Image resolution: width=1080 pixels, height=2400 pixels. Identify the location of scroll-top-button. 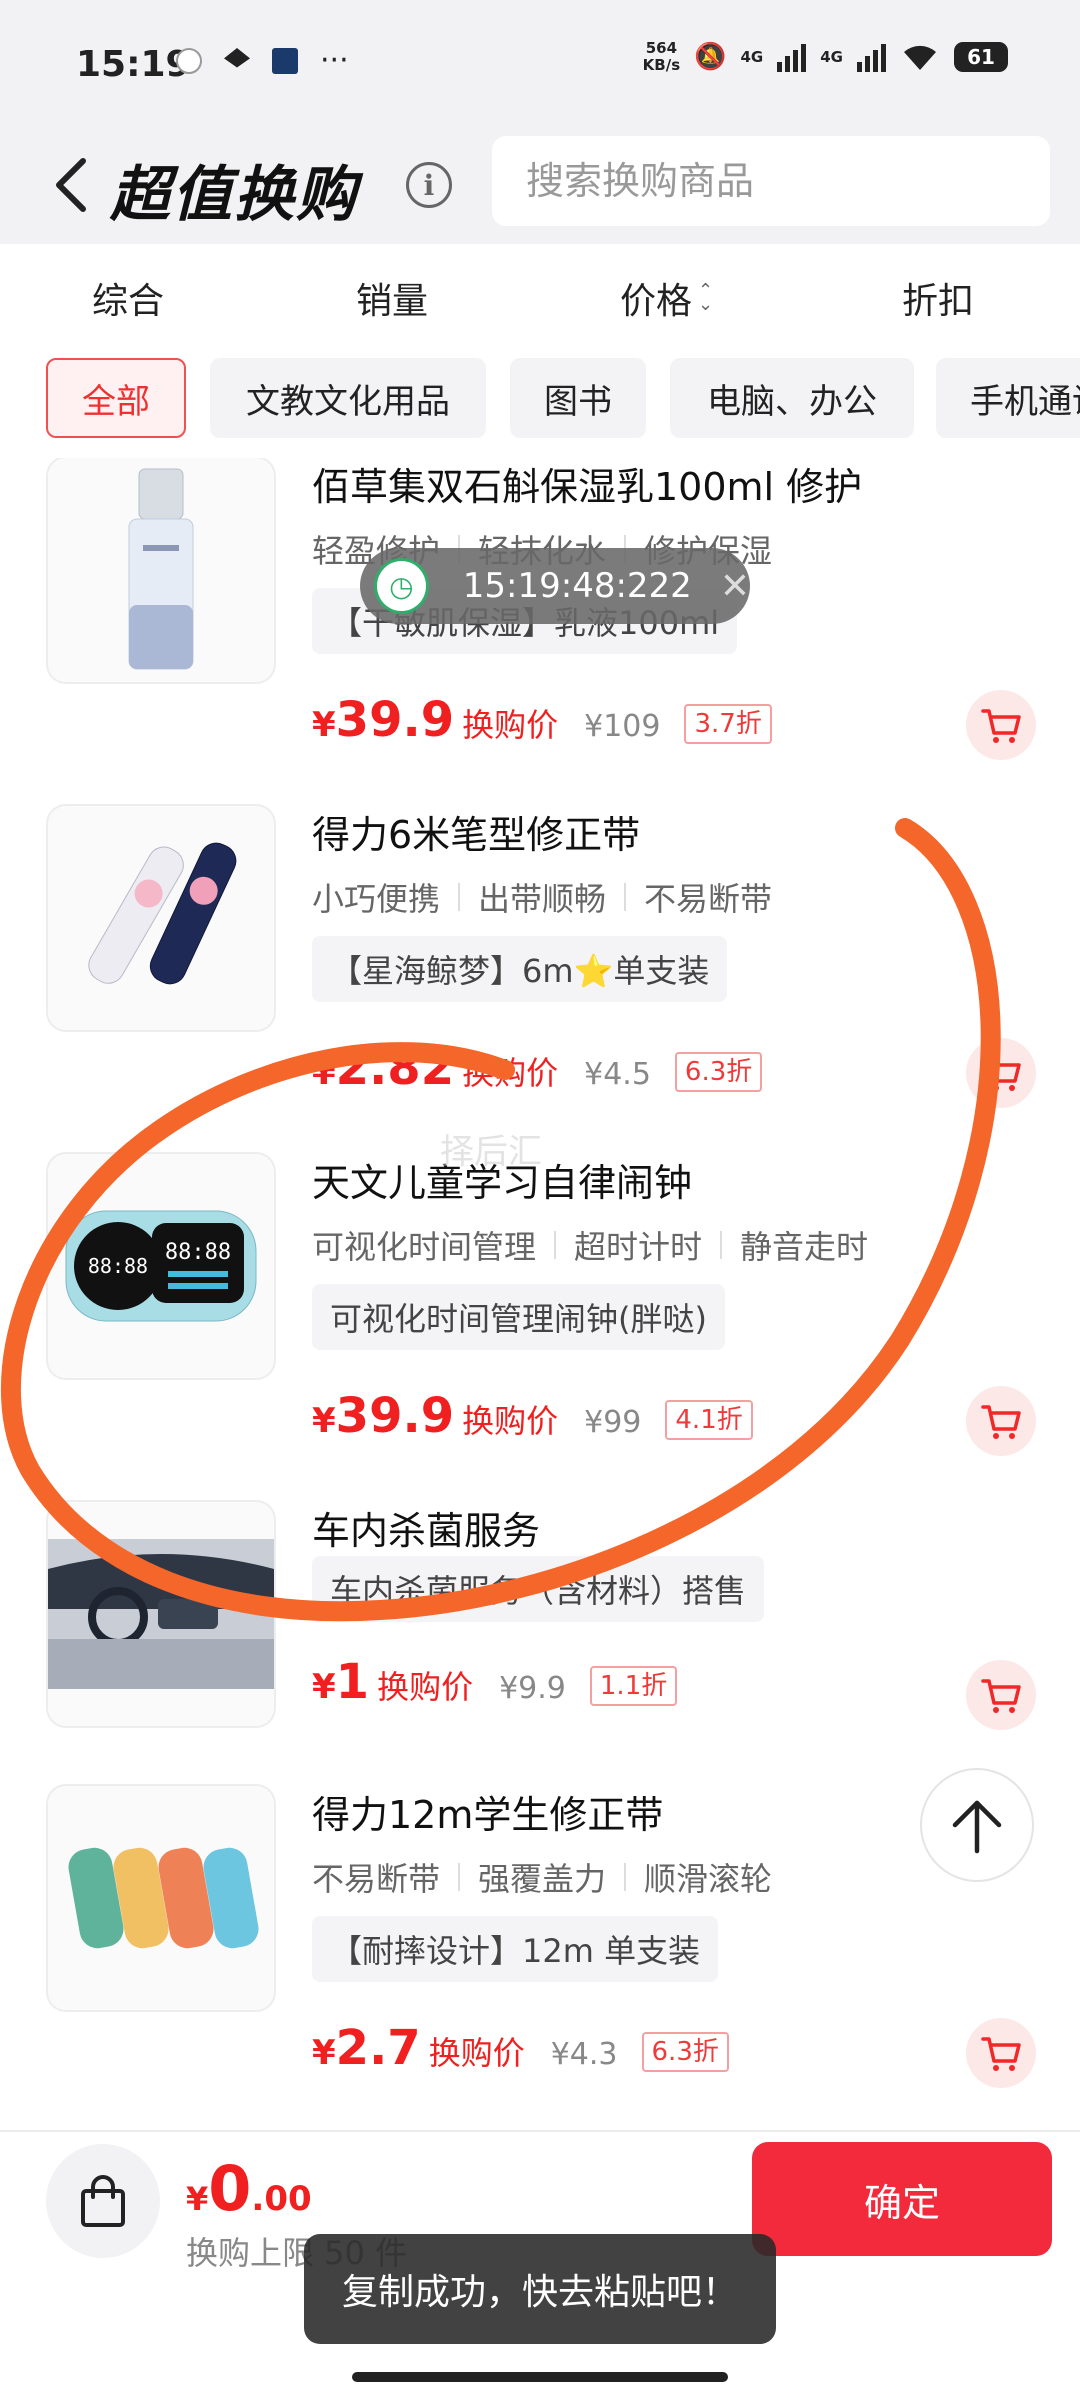
(977, 1825).